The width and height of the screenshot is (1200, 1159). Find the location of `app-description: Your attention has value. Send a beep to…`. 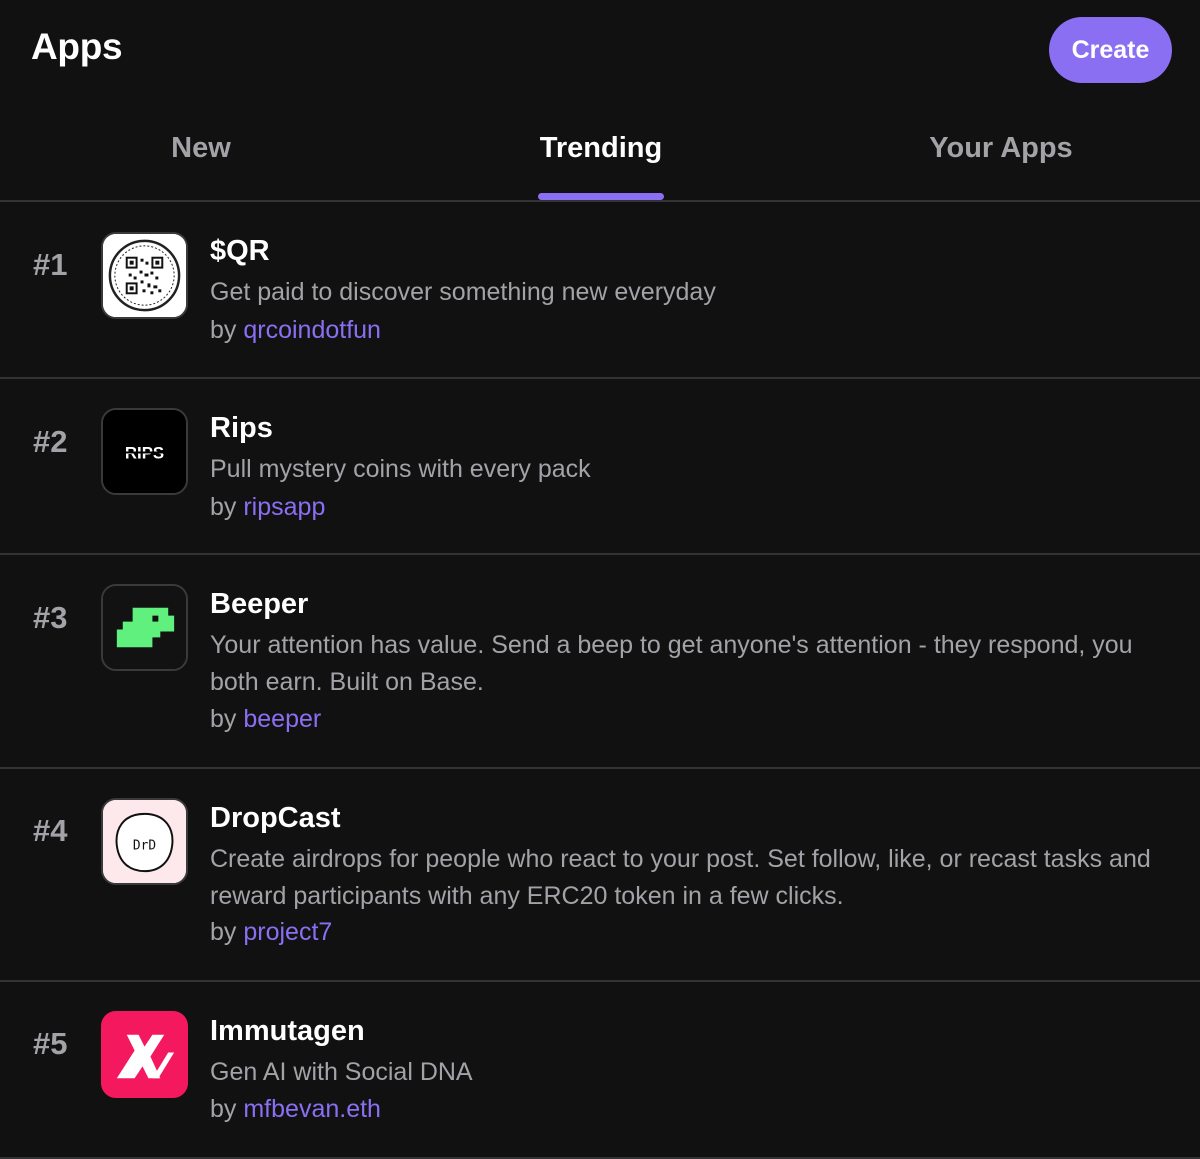

app-description: Your attention has value. Send a beep to… is located at coordinates (671, 663).